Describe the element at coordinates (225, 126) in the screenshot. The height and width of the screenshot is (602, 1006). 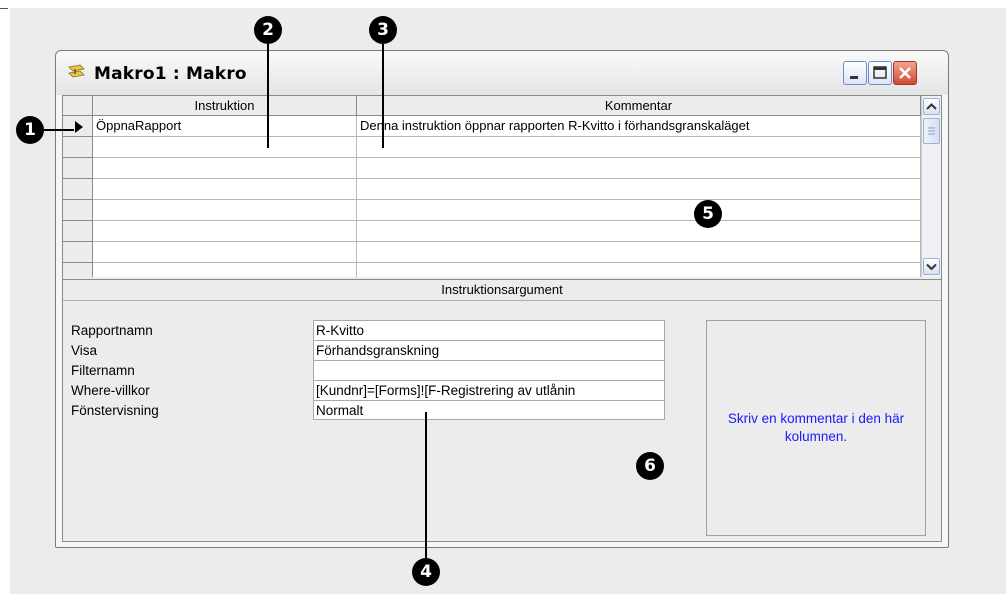
I see `instruction-cell: ÖppnaRapport` at that location.